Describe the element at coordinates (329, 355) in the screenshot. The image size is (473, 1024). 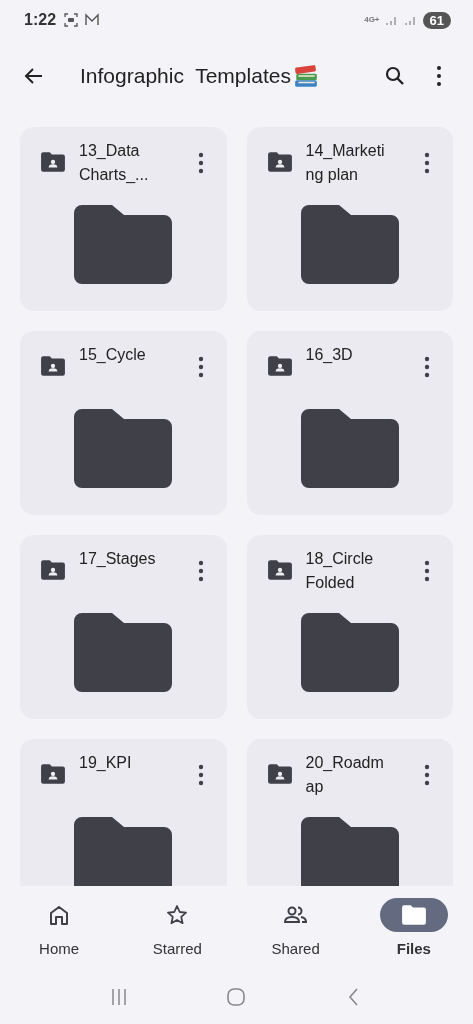
I see `folder-name: 16_3D` at that location.